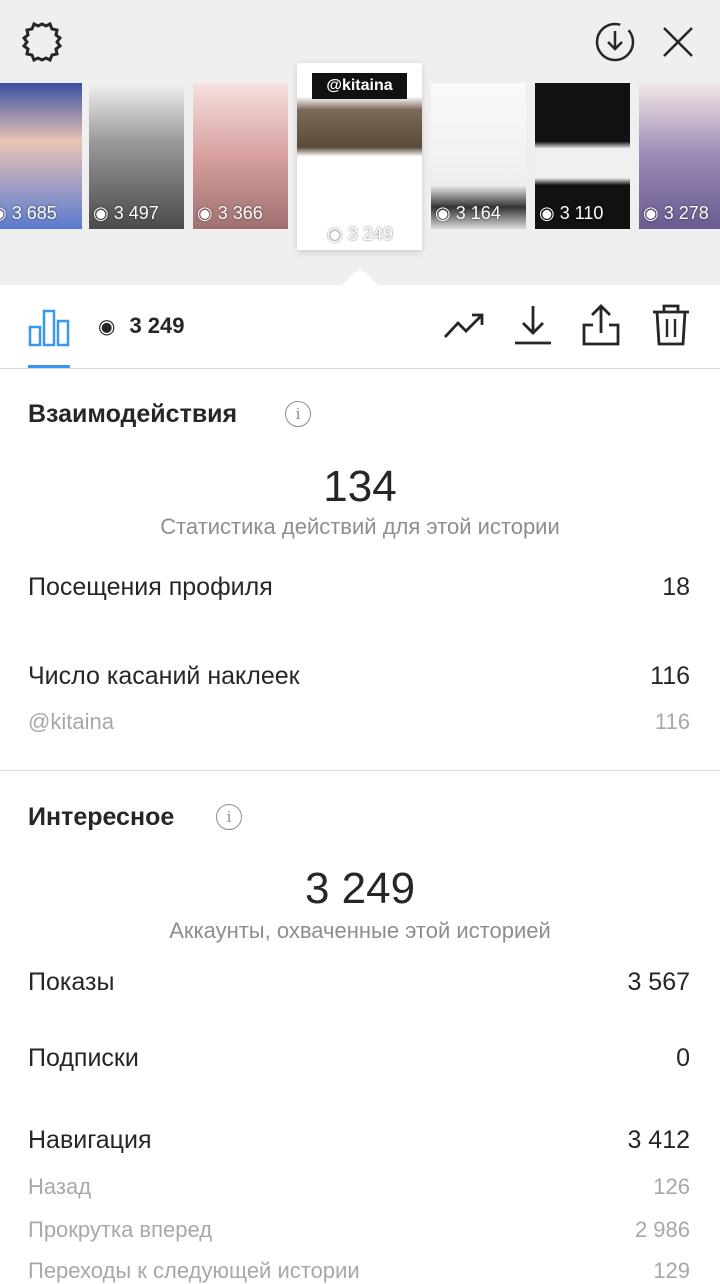 The height and width of the screenshot is (1284, 720). What do you see at coordinates (120, 1229) in the screenshot?
I see `stat-label: Прокрутка вперед` at bounding box center [120, 1229].